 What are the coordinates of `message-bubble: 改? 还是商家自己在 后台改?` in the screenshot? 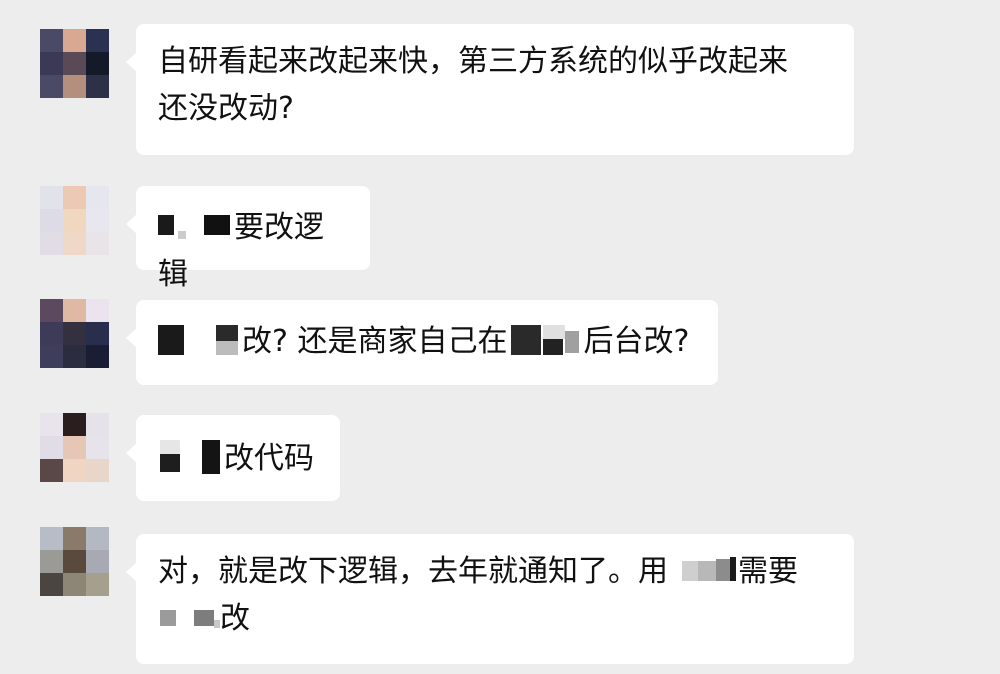 It's located at (422, 342).